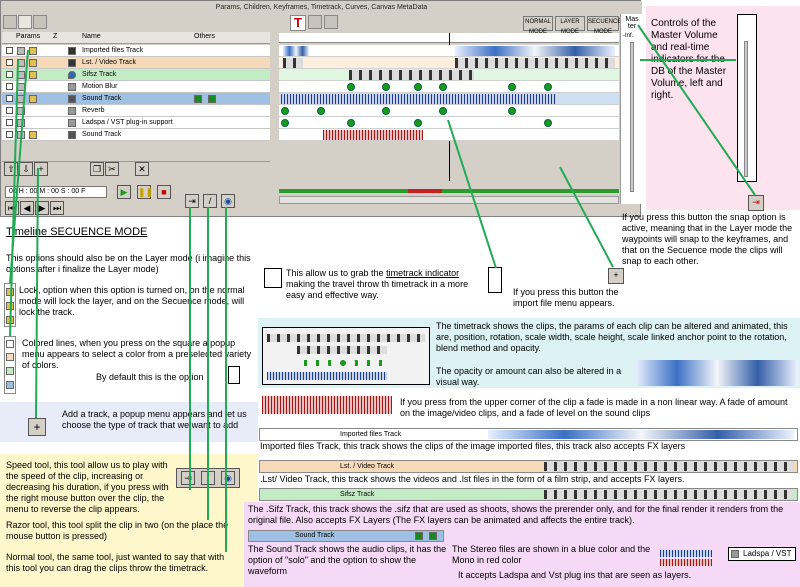 This screenshot has width=800, height=587. What do you see at coordinates (37, 293) in the screenshot?
I see `arrow-add-track` at bounding box center [37, 293].